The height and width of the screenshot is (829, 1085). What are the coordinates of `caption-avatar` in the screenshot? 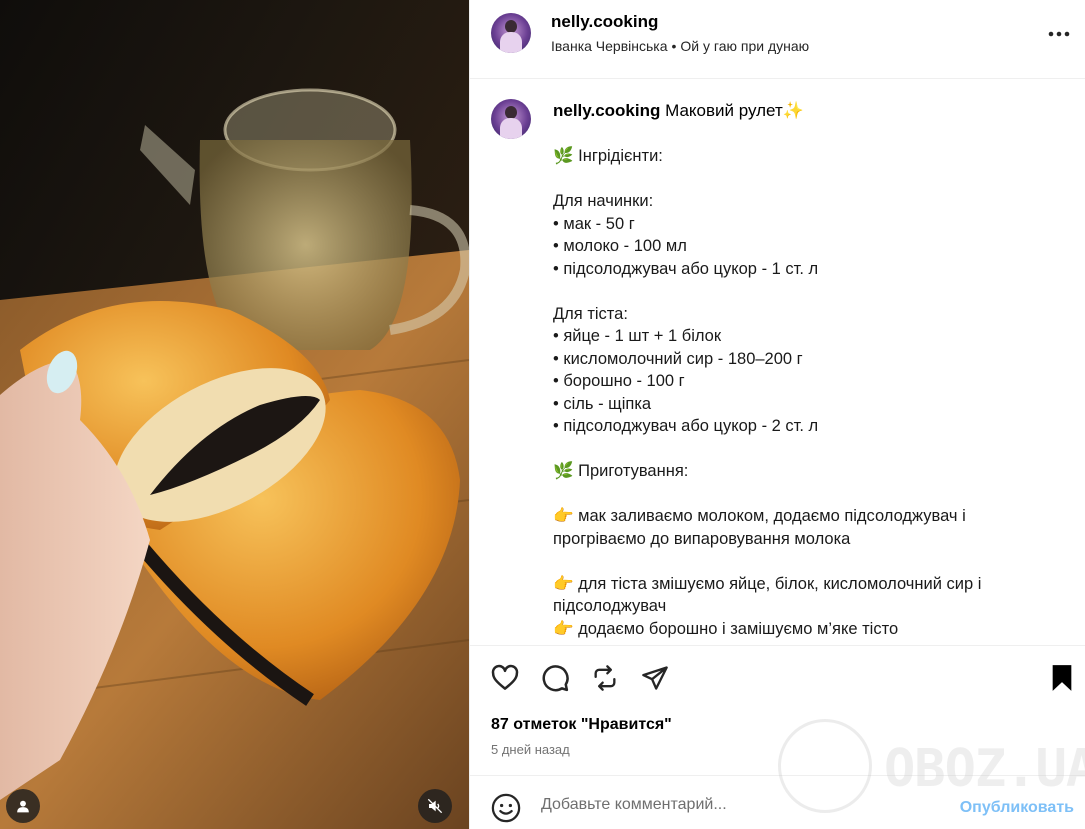 It's located at (511, 119).